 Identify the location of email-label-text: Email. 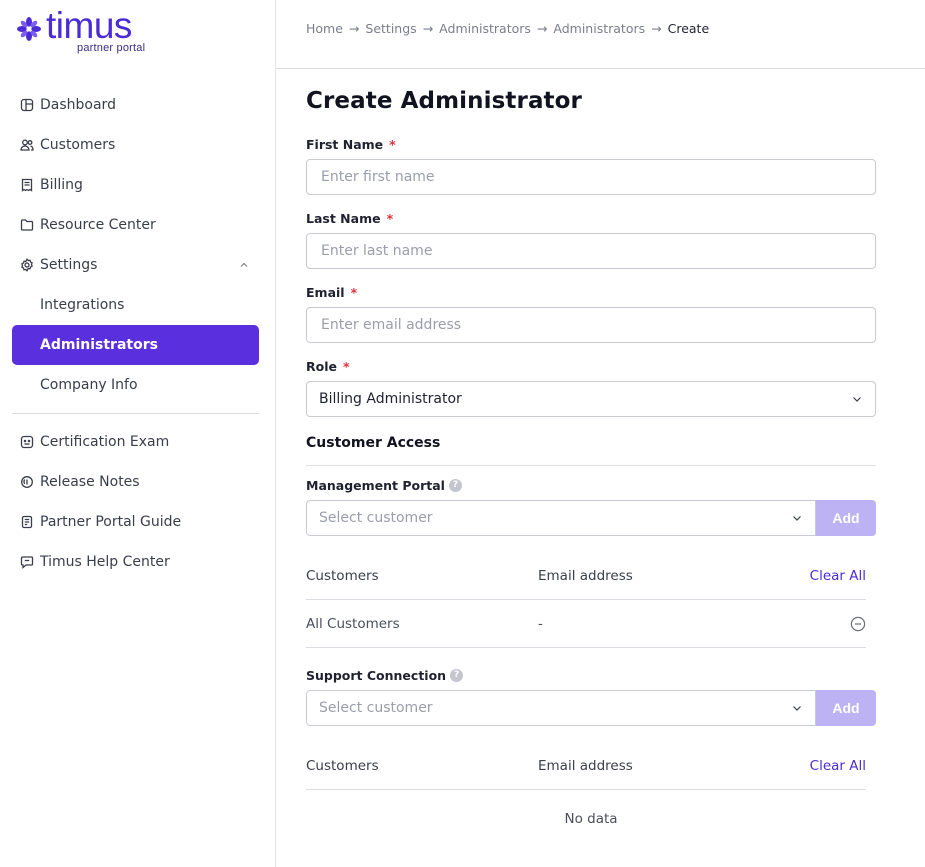
(325, 292).